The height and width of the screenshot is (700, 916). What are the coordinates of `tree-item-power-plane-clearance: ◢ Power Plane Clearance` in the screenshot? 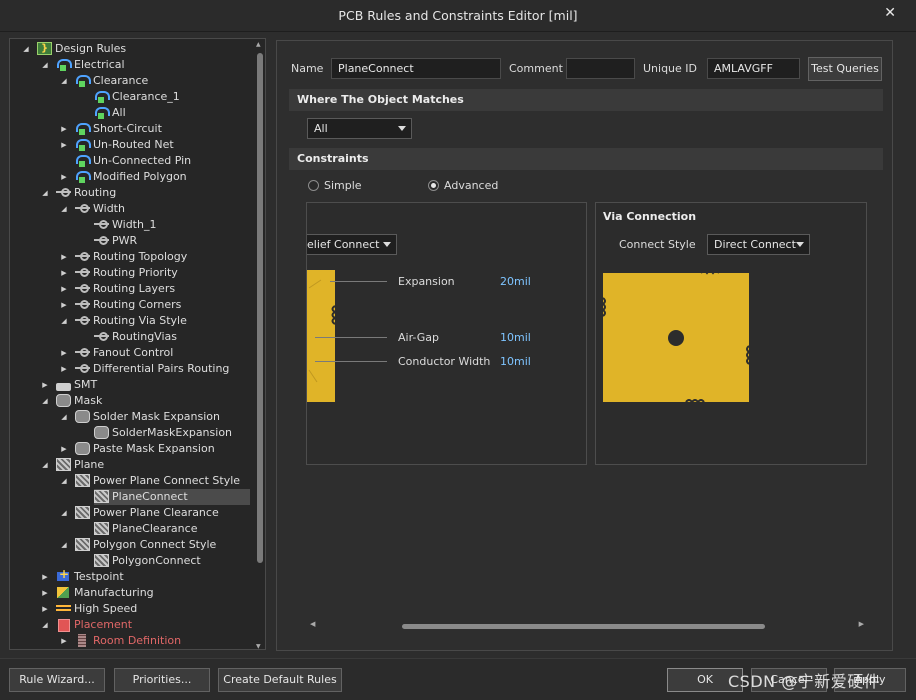 It's located at (140, 513).